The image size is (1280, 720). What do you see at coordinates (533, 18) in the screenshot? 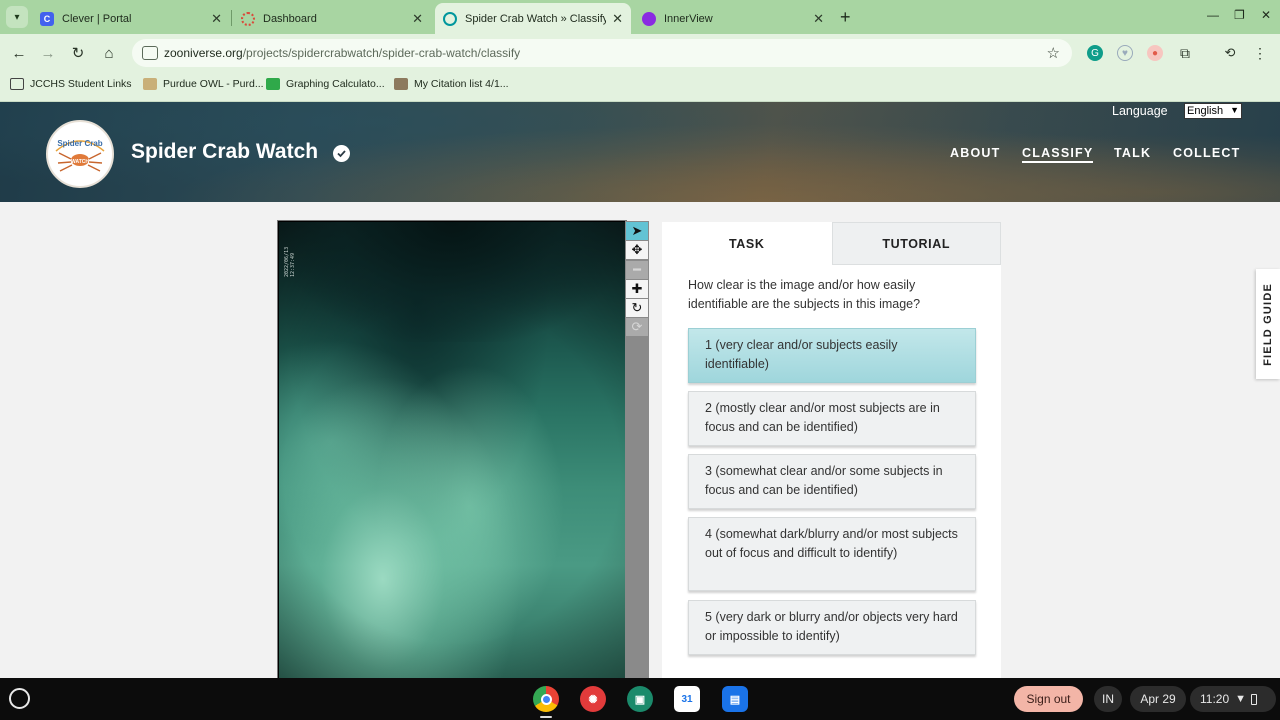
I see `browser-tab-spider-crab-watch: Spider Crab Watch » Classify – ✕` at bounding box center [533, 18].